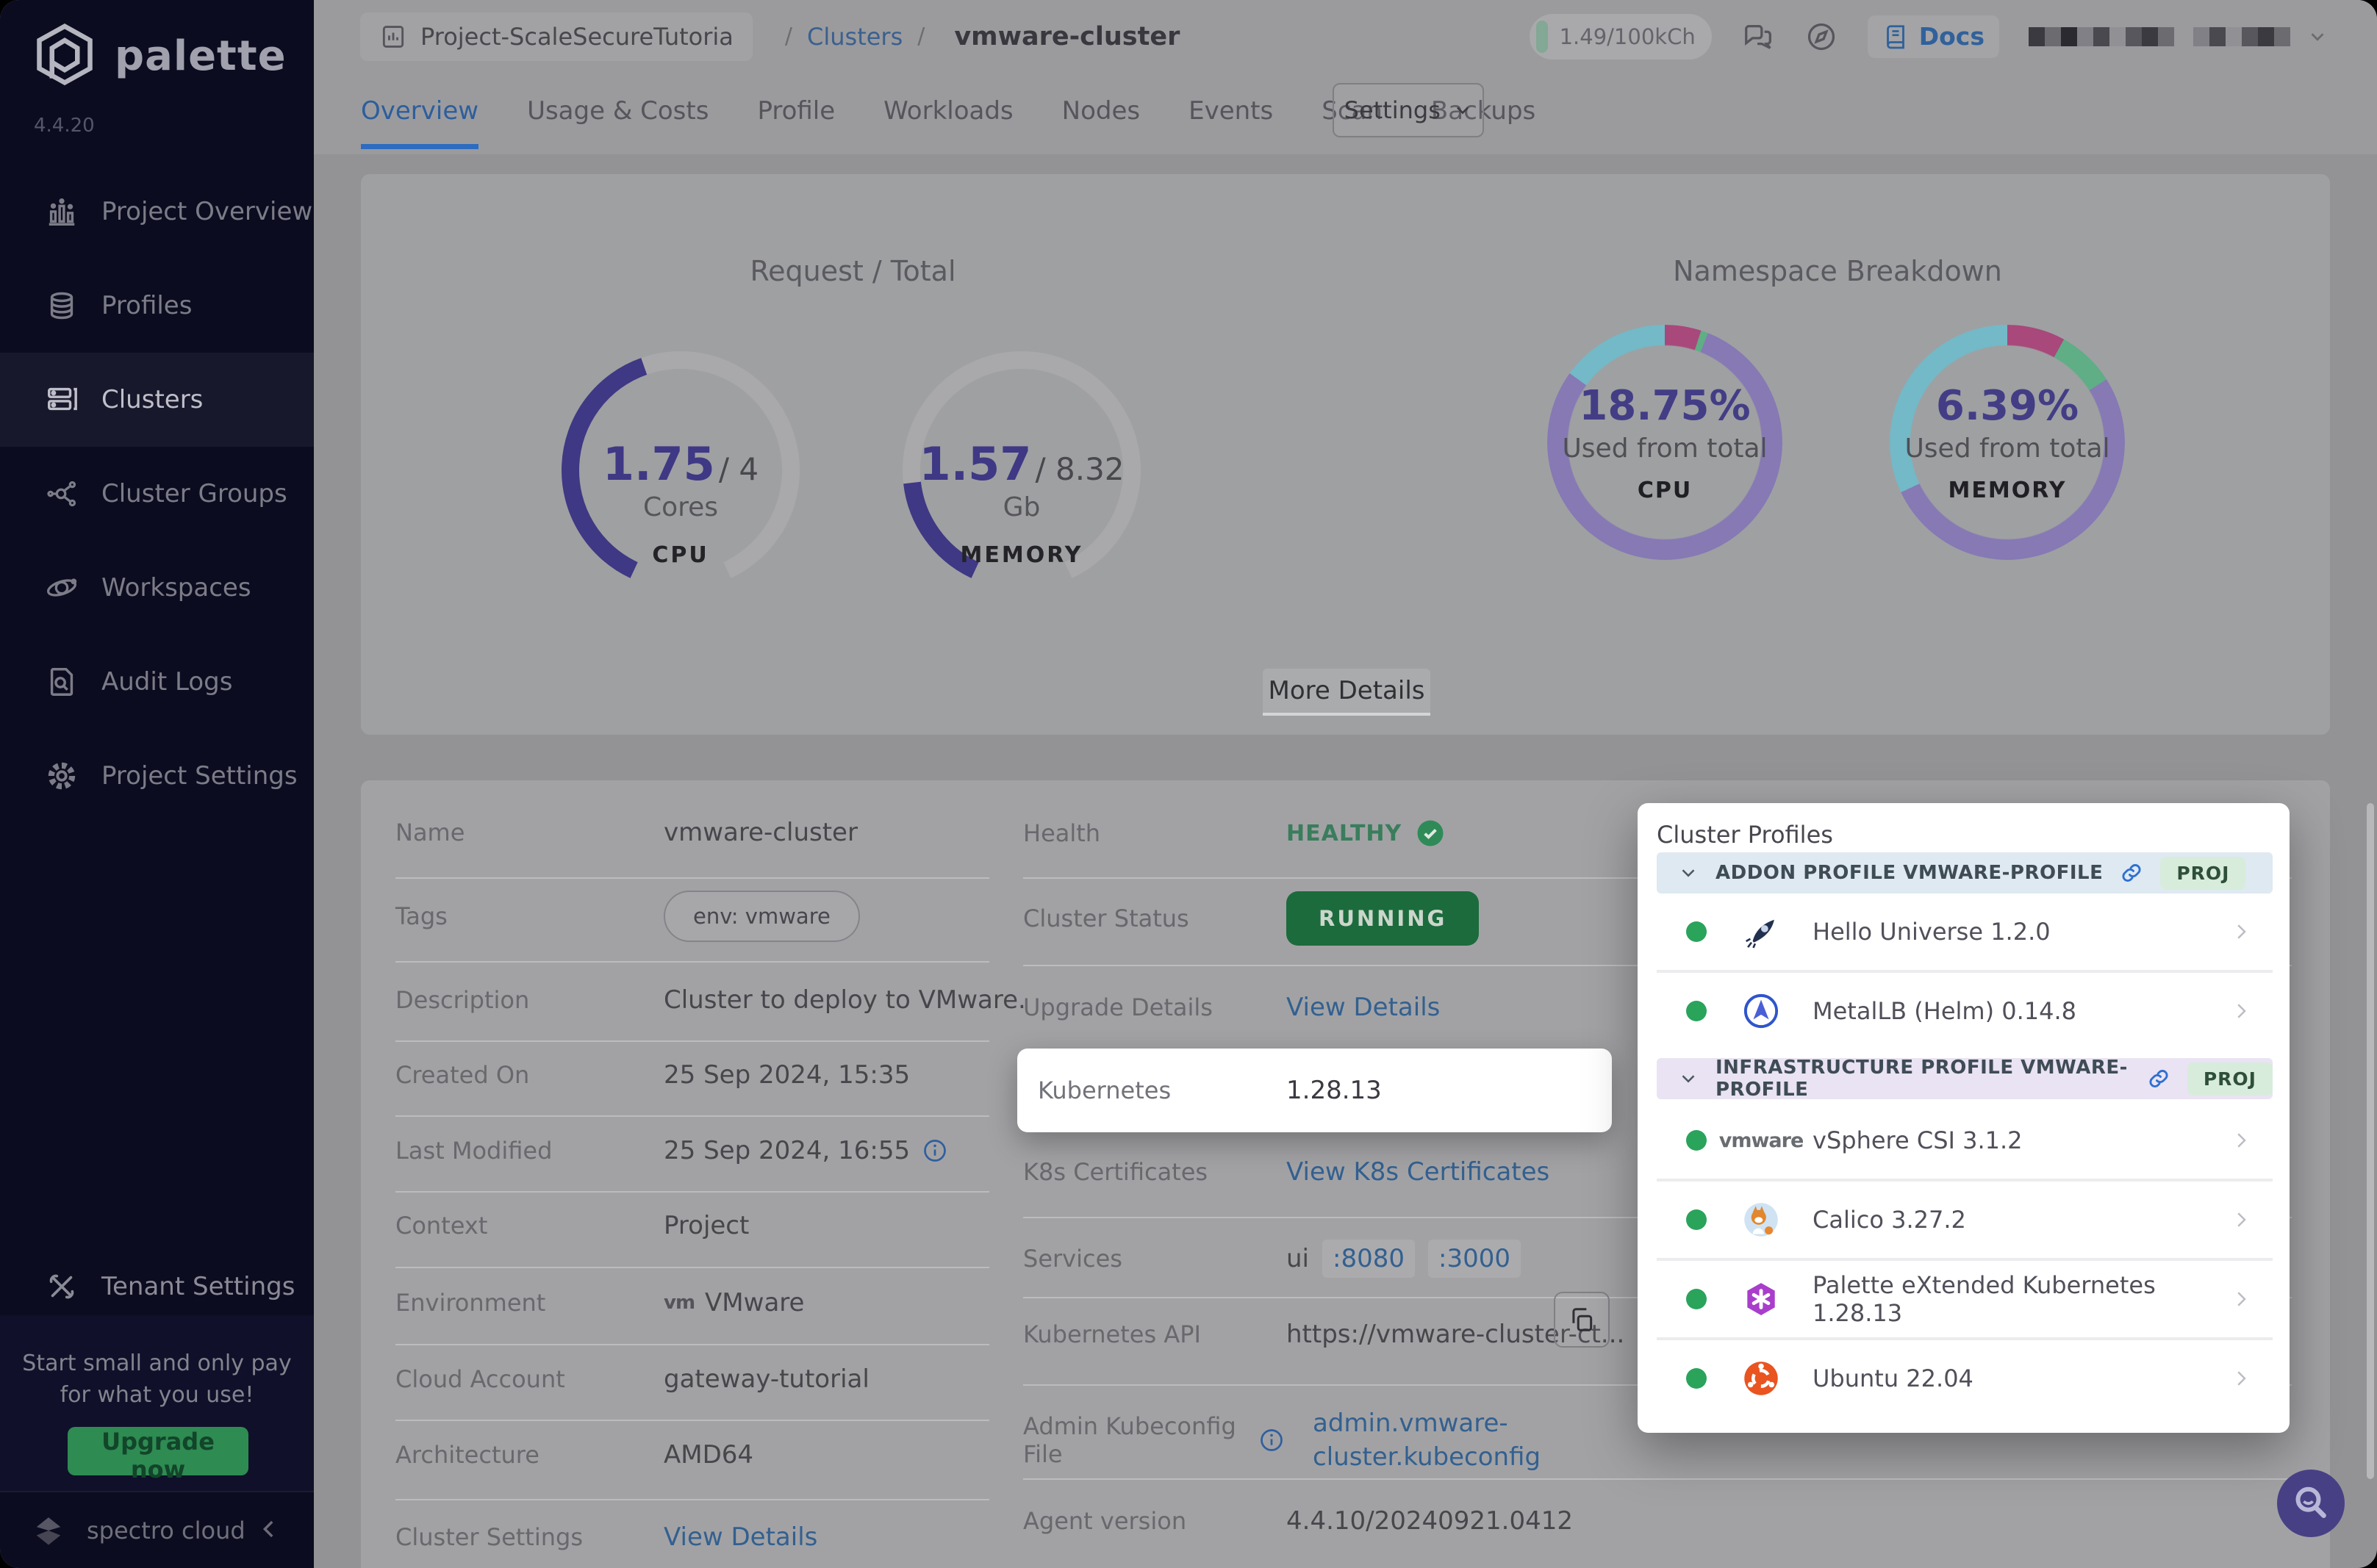 The width and height of the screenshot is (2377, 1568). Describe the element at coordinates (1965, 1140) in the screenshot. I see `profile-item-vsphere-csi: vmware vSphere CSI 3.1.2` at that location.